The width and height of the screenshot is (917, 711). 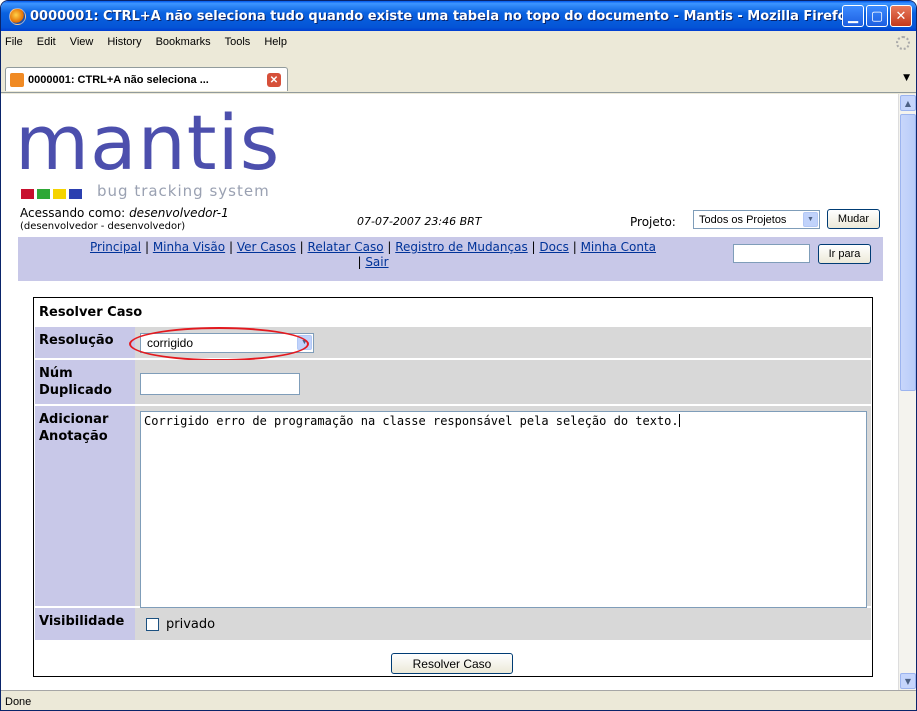 What do you see at coordinates (903, 43) in the screenshot?
I see `throbber-icon` at bounding box center [903, 43].